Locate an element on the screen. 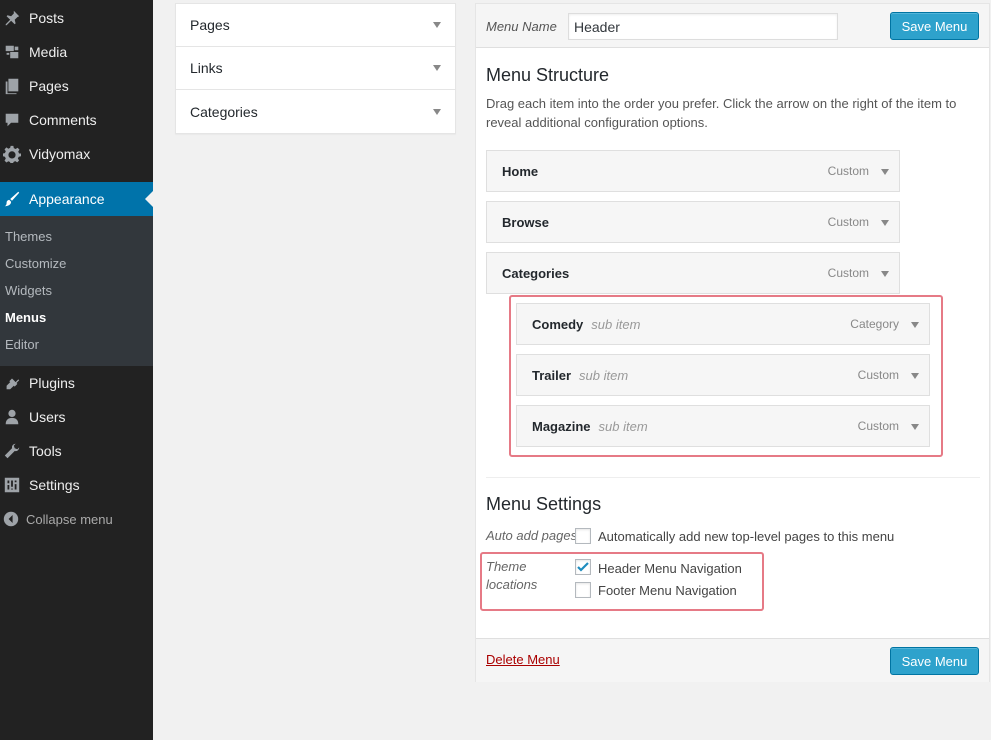 The width and height of the screenshot is (991, 740). save-menu-button-top: Save Menu is located at coordinates (934, 26).